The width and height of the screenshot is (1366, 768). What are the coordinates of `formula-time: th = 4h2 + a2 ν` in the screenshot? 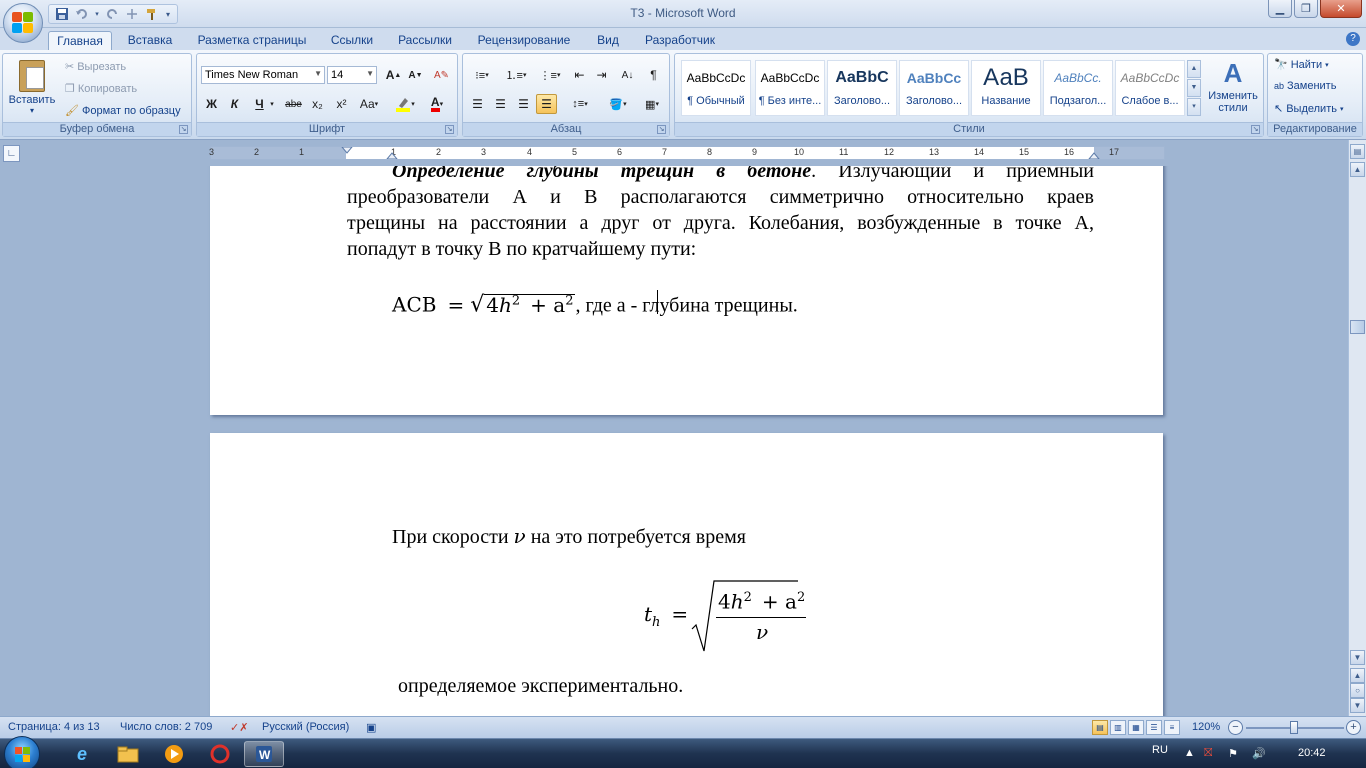 It's located at (744, 614).